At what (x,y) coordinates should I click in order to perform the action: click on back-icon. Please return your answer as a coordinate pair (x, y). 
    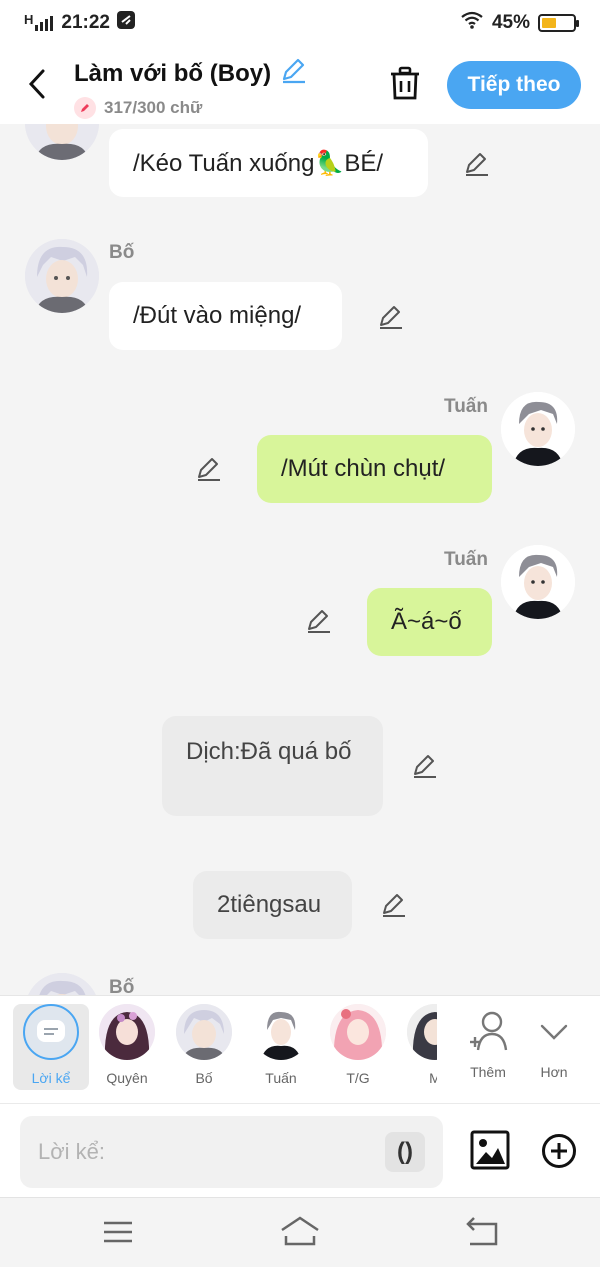
    Looking at the image, I should click on (482, 1231).